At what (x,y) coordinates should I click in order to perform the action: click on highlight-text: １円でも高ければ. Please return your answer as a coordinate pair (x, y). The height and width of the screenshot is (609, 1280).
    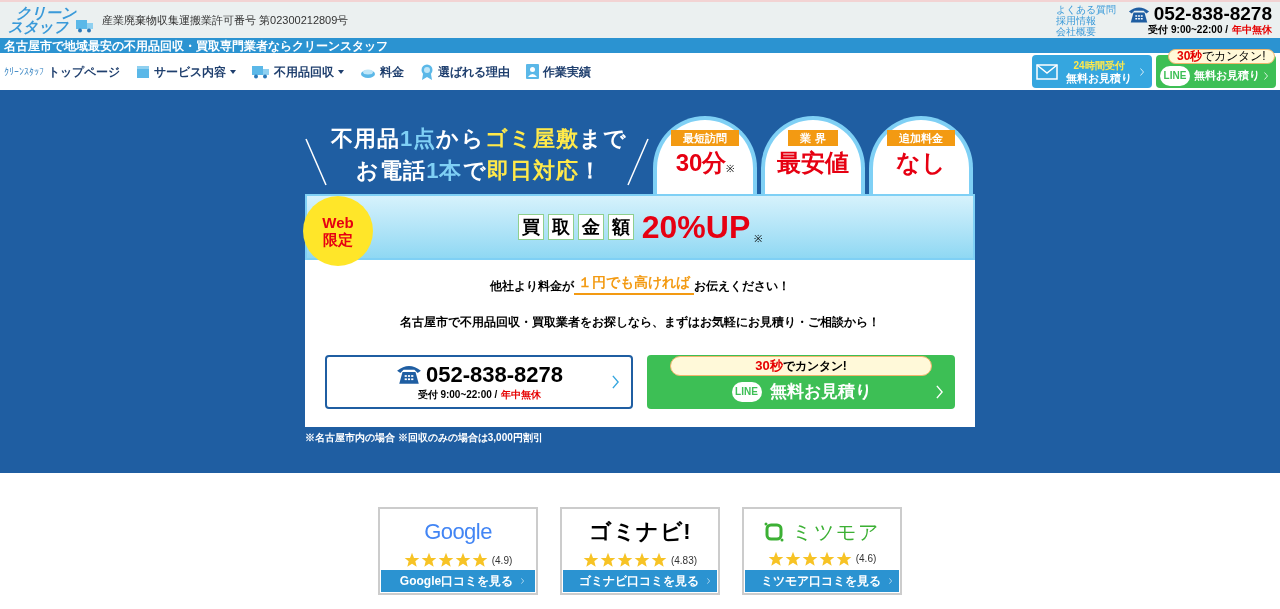
    Looking at the image, I should click on (634, 283).